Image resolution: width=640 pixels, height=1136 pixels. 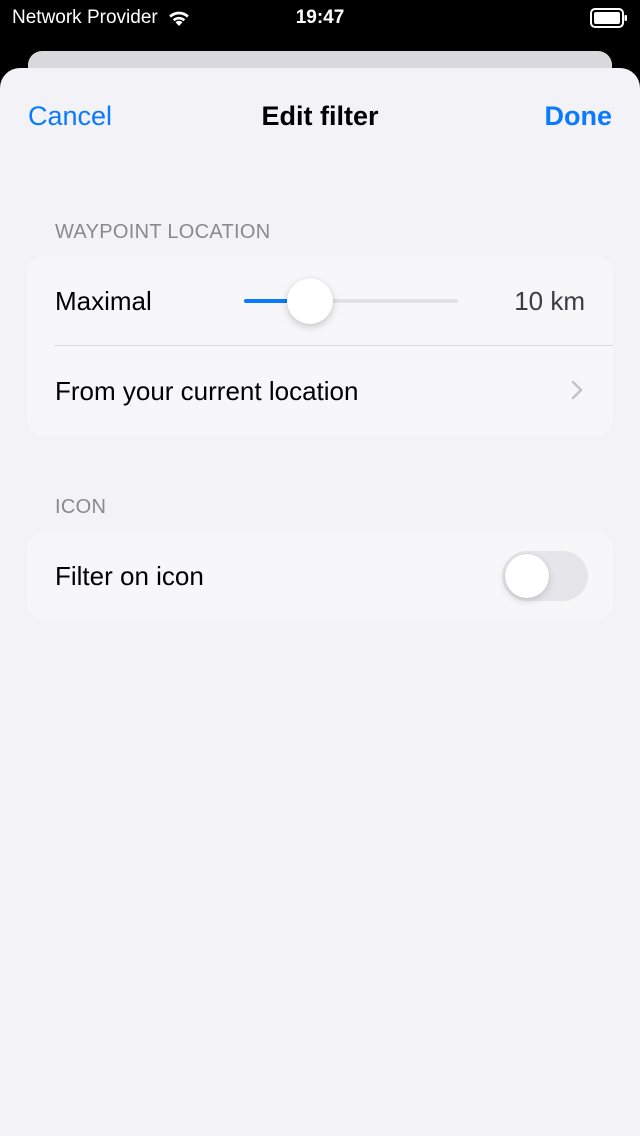 I want to click on section-header-icon: ICON, so click(x=81, y=507).